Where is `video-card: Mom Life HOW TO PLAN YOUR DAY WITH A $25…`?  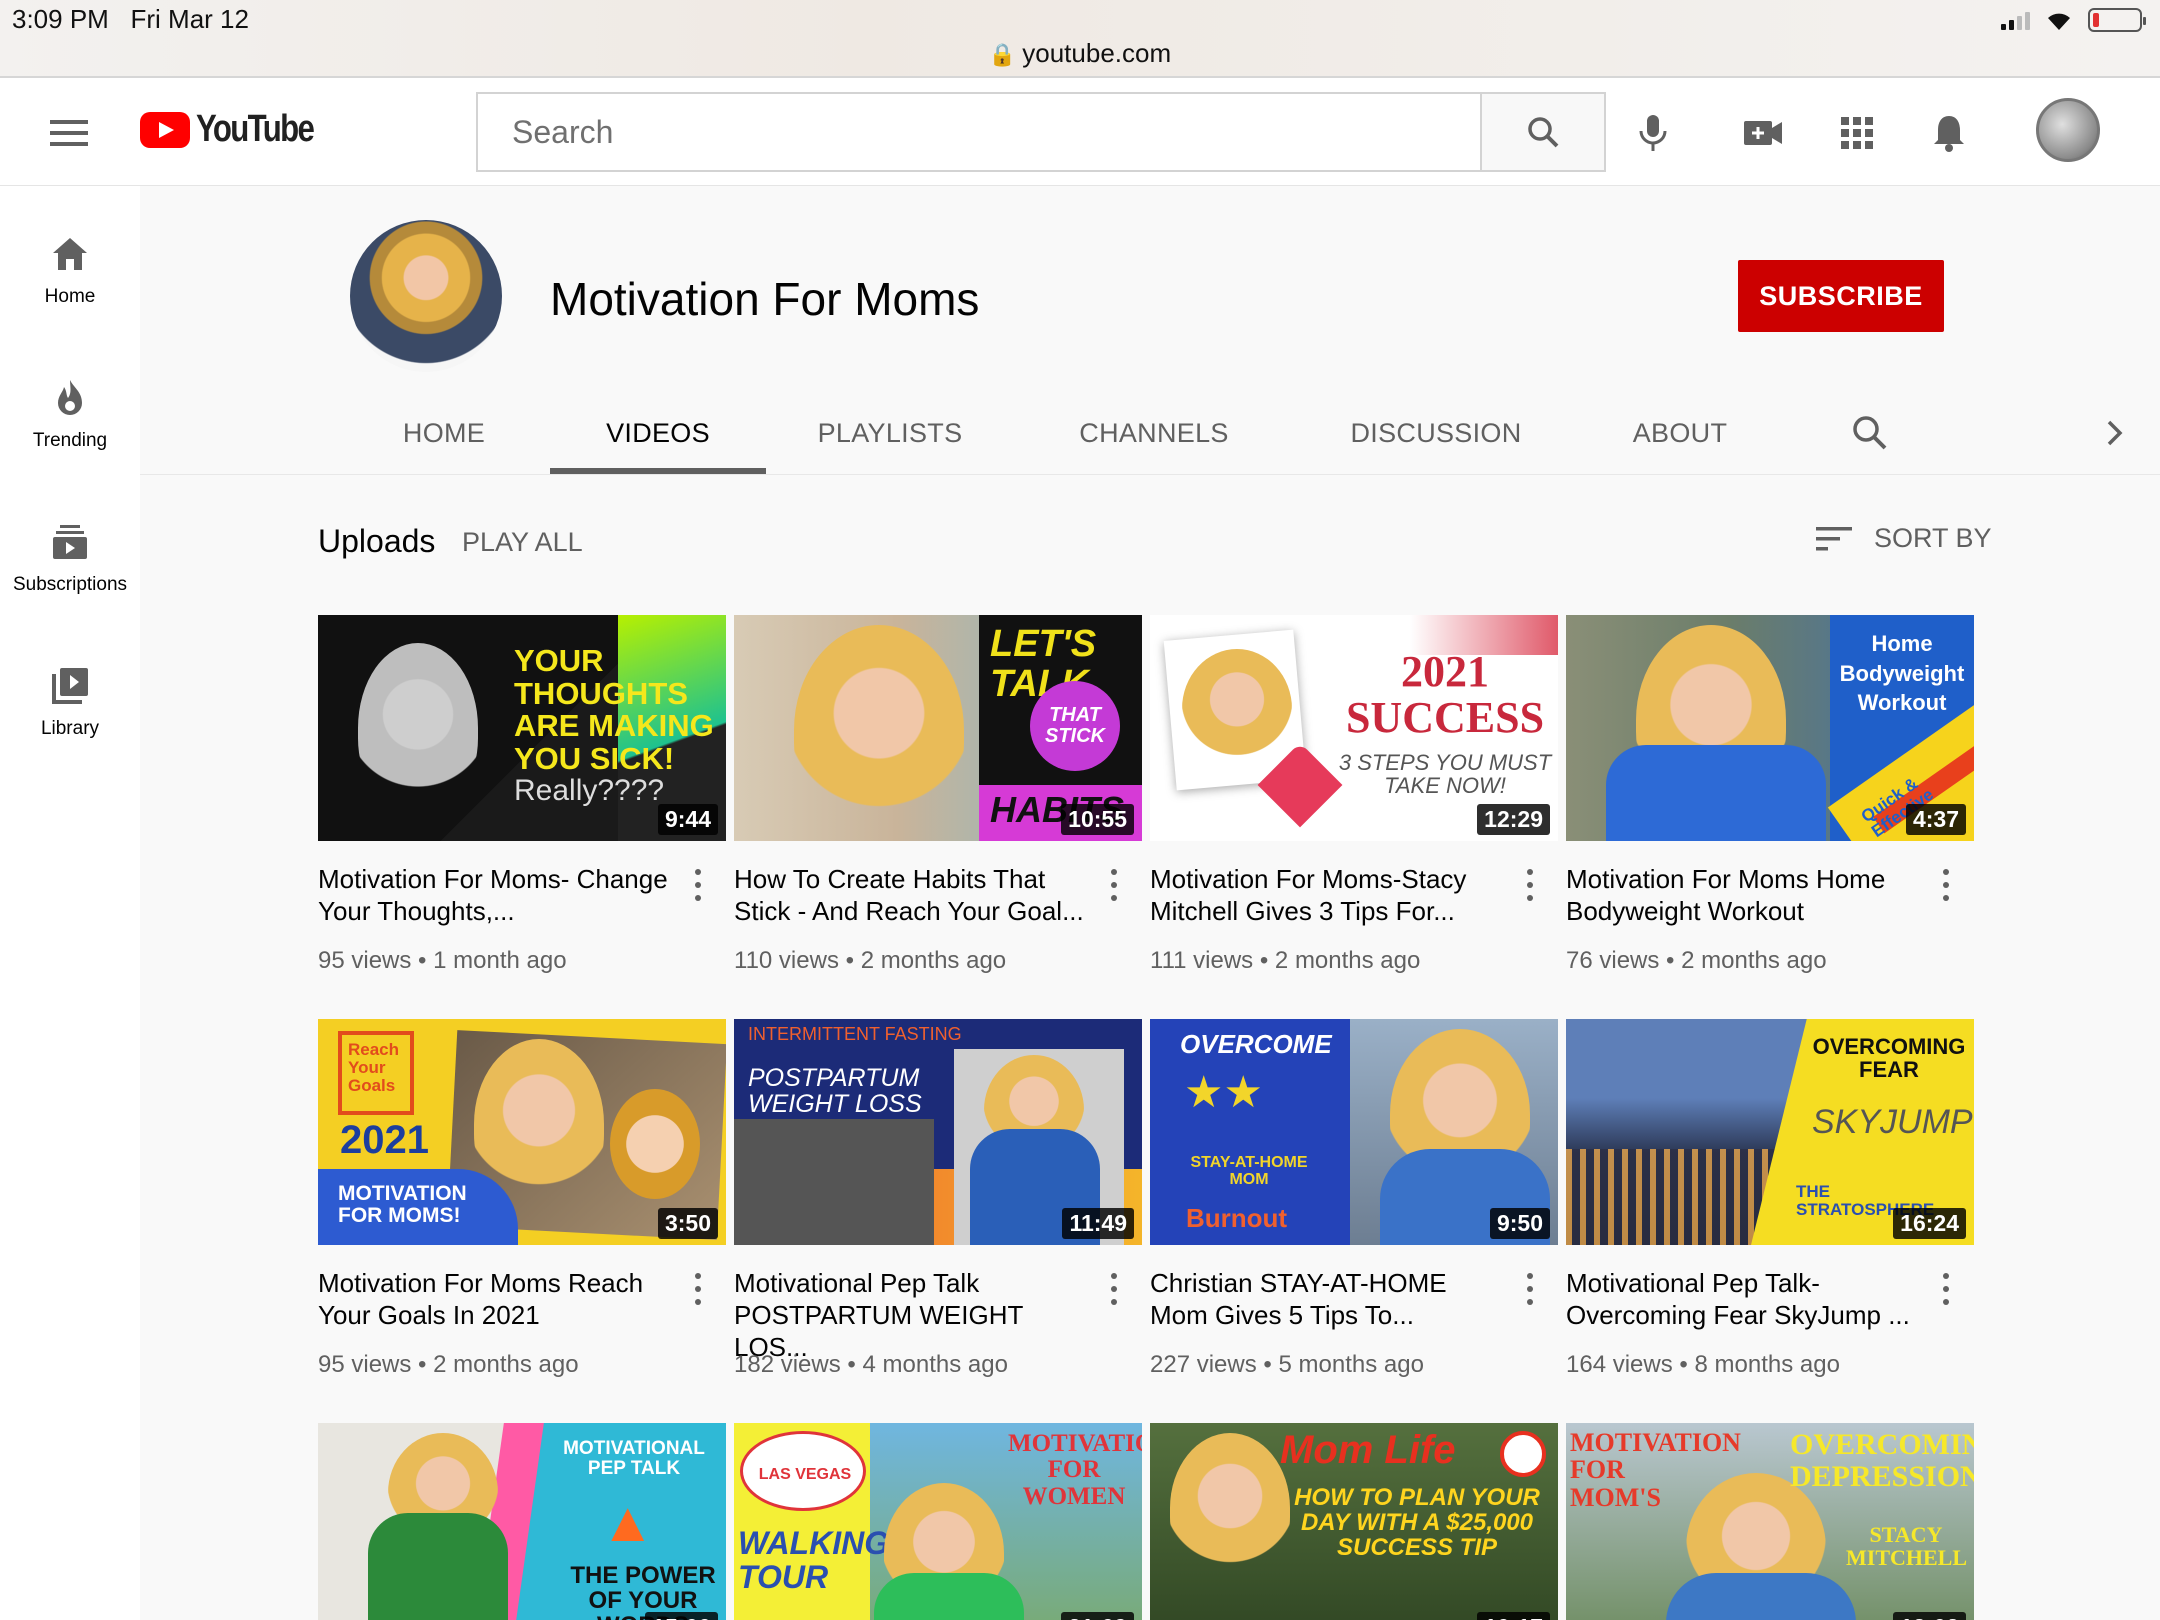 video-card: Mom Life HOW TO PLAN YOUR DAY WITH A $25… is located at coordinates (1354, 1521).